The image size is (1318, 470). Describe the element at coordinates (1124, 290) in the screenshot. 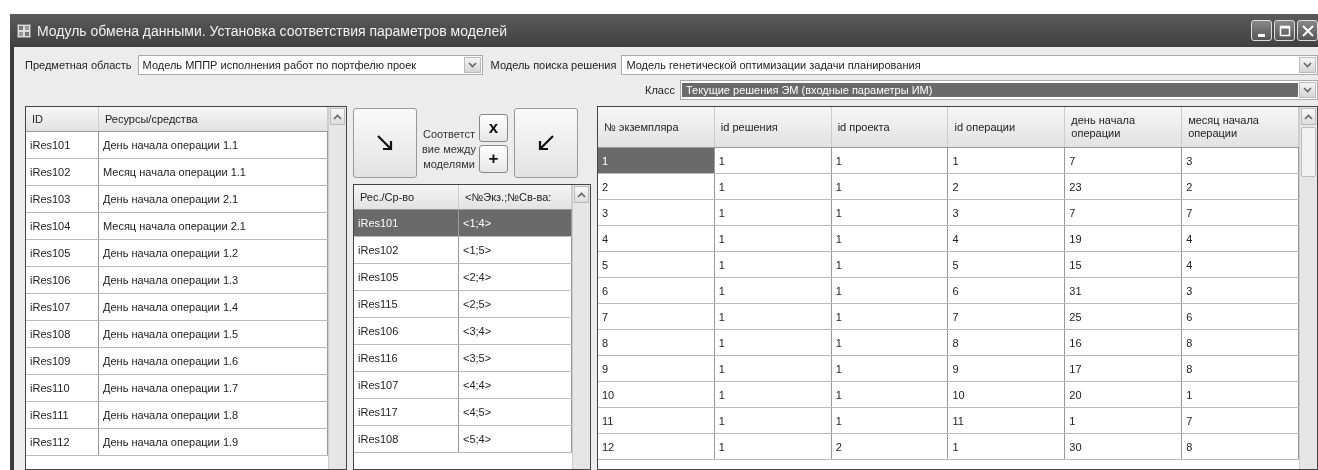

I see `table-cell: 31` at that location.